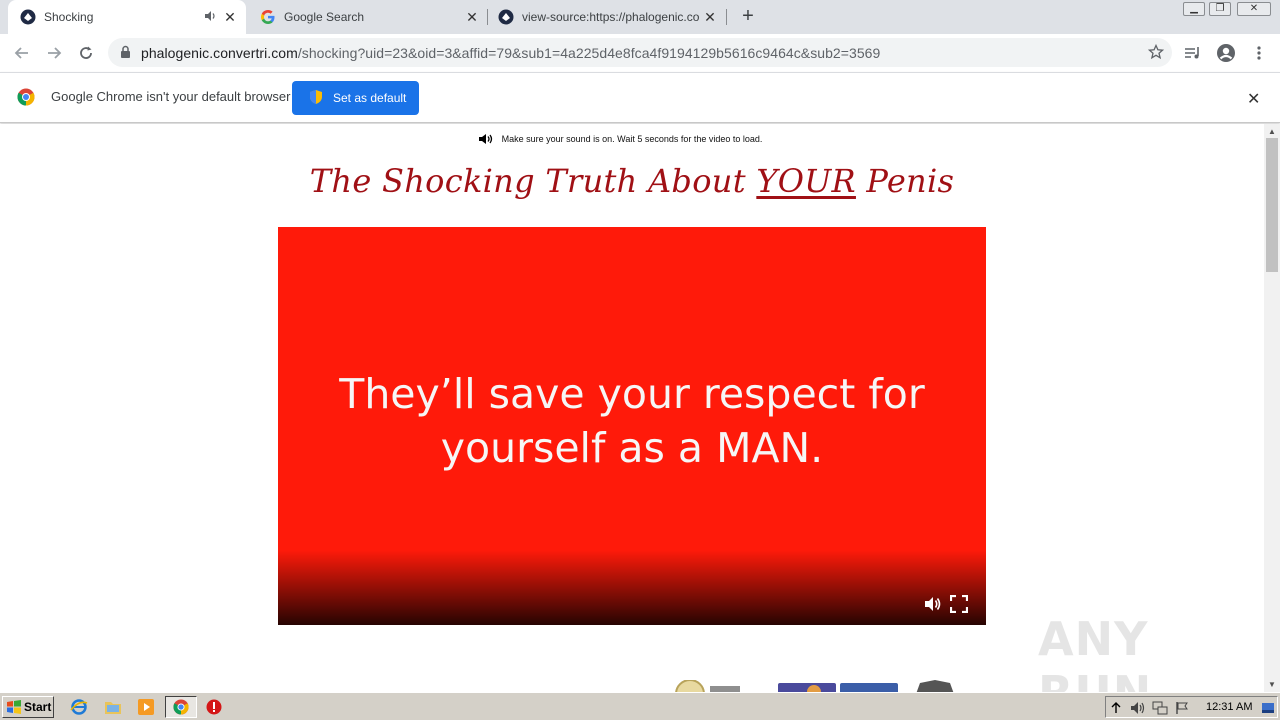 The width and height of the screenshot is (1280, 720). What do you see at coordinates (839, 686) in the screenshot?
I see `payment-cards-icon` at bounding box center [839, 686].